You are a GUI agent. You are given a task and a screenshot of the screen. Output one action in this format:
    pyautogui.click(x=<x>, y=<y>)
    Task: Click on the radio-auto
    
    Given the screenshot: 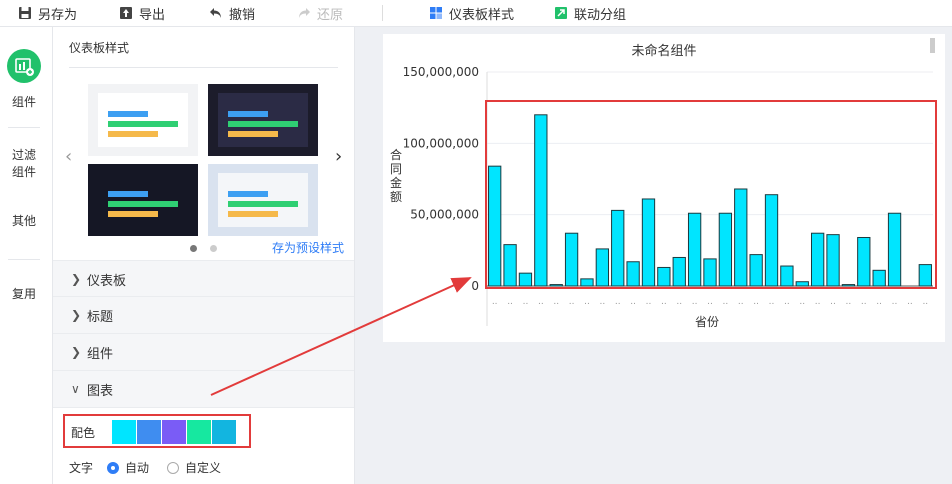 What is the action you would take?
    pyautogui.click(x=113, y=468)
    